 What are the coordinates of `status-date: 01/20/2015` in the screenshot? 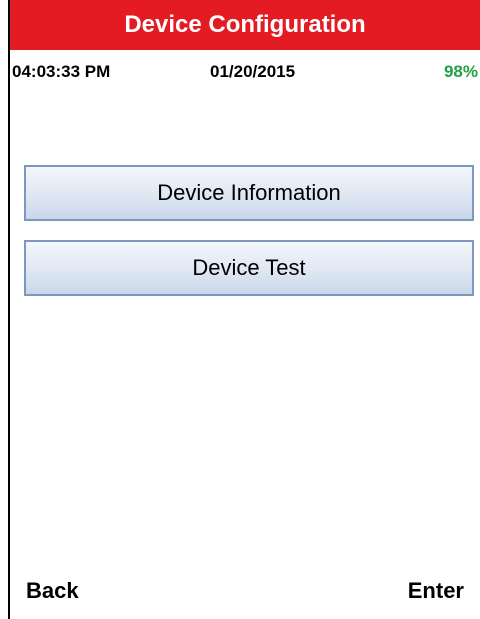 It's located at (253, 71).